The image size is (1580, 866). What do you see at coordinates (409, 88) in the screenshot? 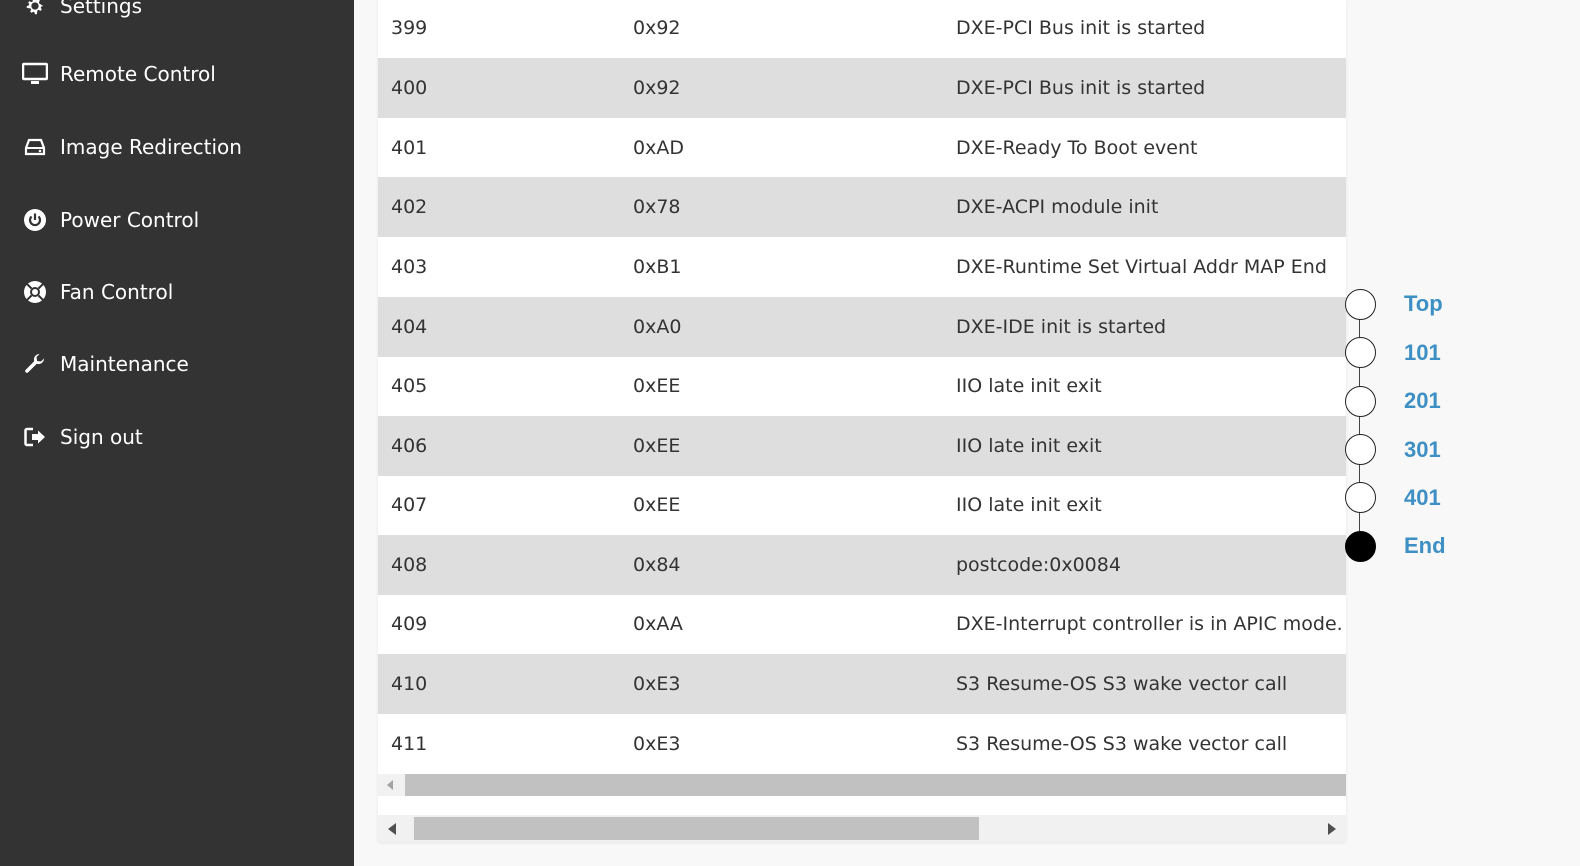
I see `row-index: 400` at bounding box center [409, 88].